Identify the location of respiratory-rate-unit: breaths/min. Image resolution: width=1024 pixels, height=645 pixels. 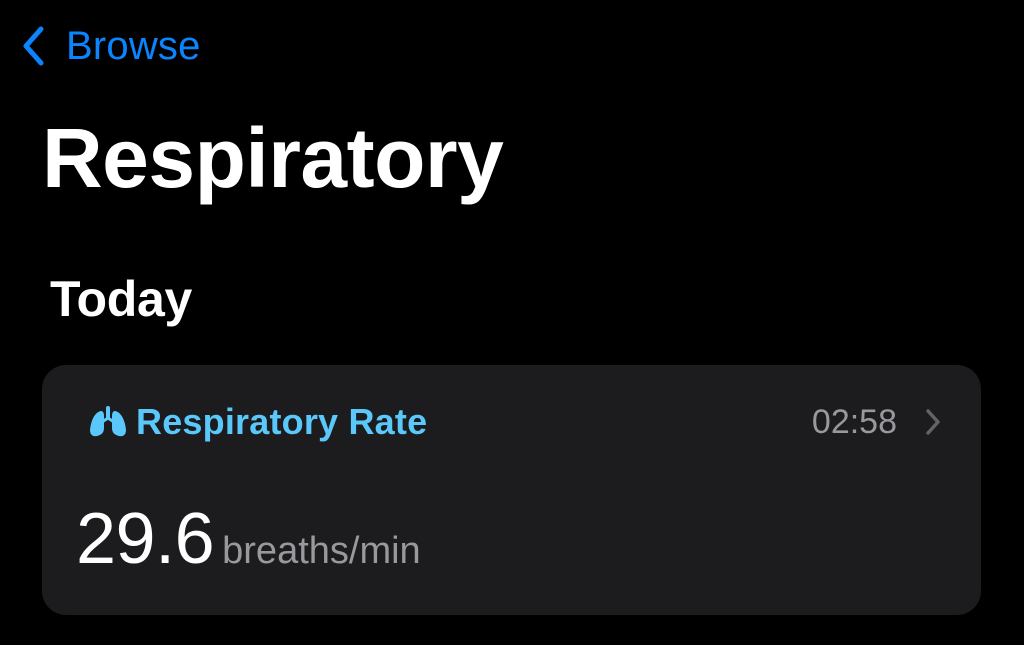
(321, 551).